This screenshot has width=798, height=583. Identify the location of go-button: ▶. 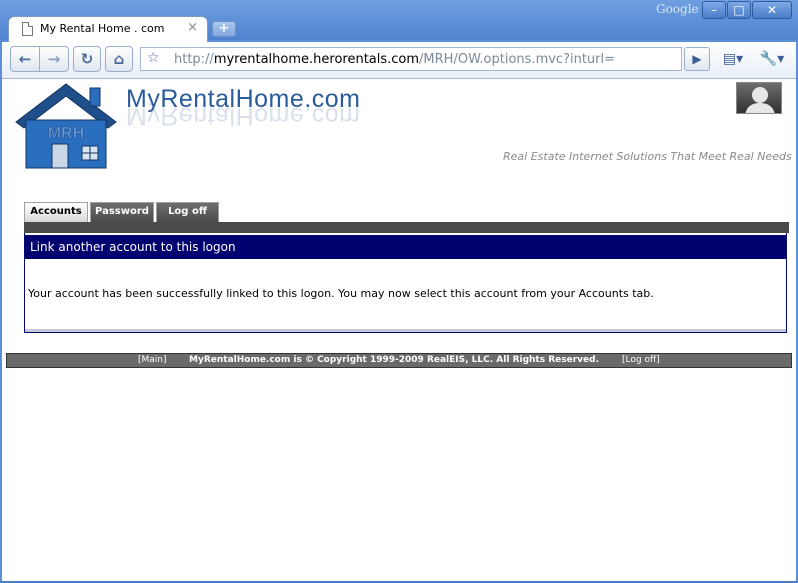
(697, 59).